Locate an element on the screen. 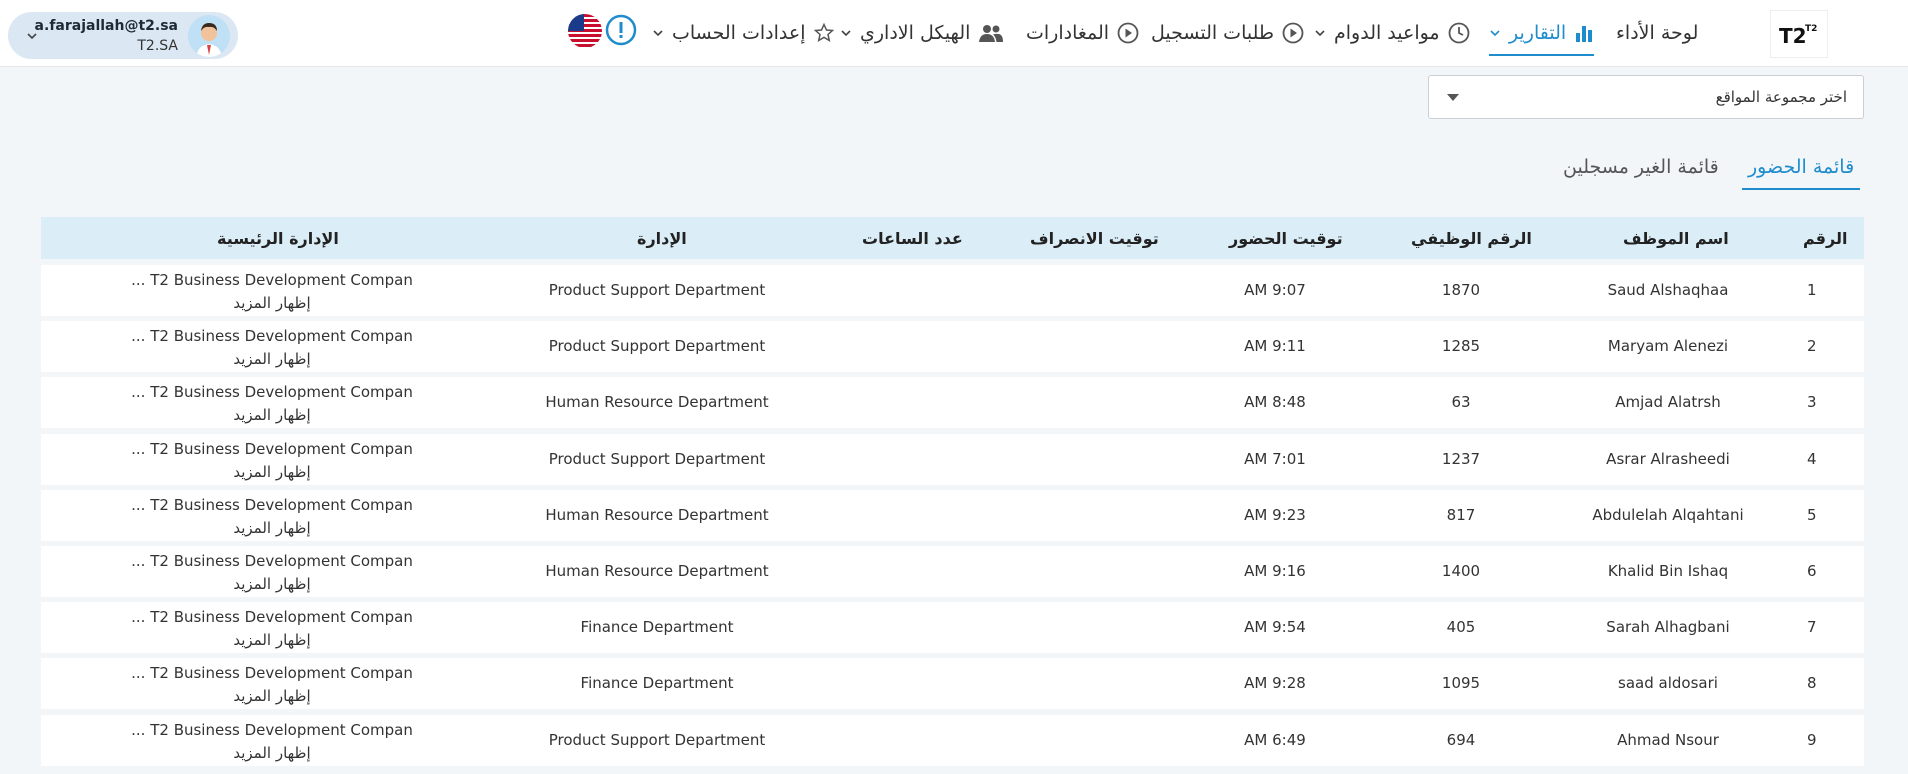 This screenshot has width=1908, height=774. nav-reports-label: التقارير is located at coordinates (1538, 33).